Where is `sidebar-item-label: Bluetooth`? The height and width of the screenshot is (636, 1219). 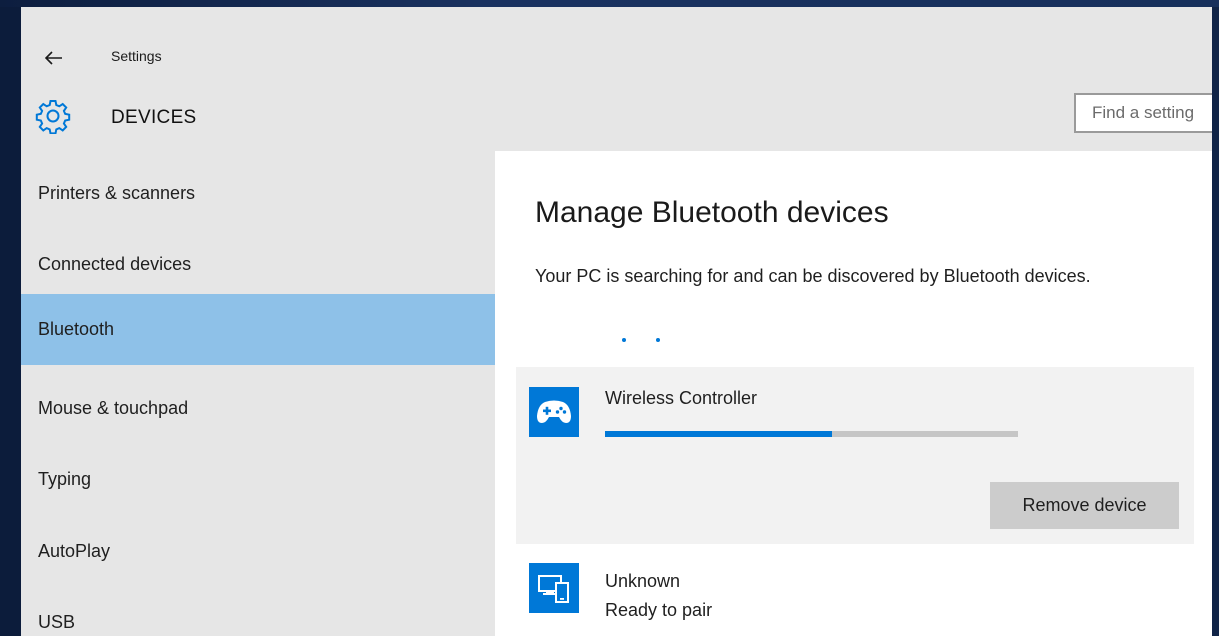 sidebar-item-label: Bluetooth is located at coordinates (76, 329).